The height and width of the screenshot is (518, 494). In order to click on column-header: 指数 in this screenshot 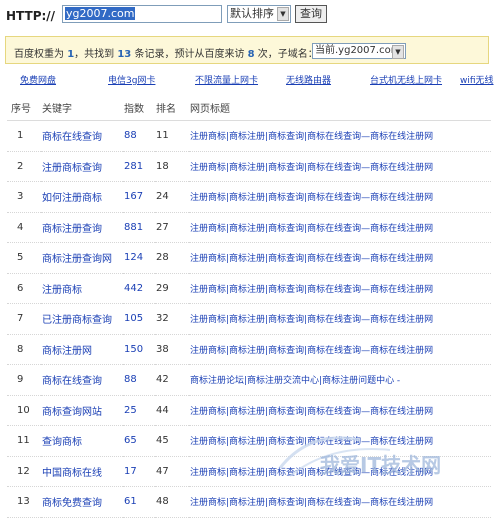, I will do `click(139, 107)`.